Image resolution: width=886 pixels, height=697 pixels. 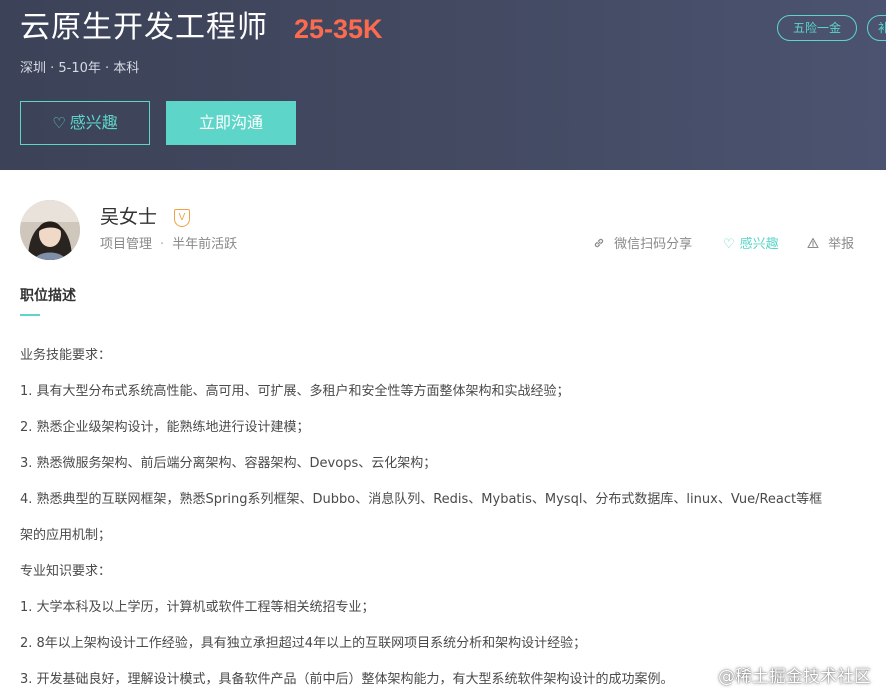 I want to click on verified-badge-icon: V, so click(x=182, y=218).